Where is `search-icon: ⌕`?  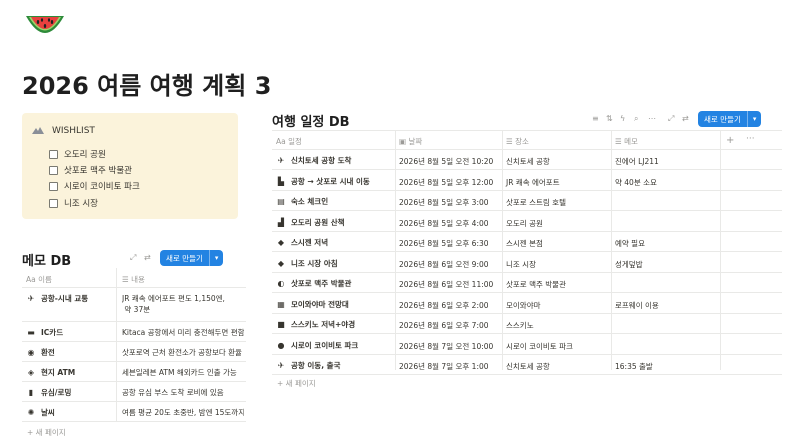 search-icon: ⌕ is located at coordinates (636, 119).